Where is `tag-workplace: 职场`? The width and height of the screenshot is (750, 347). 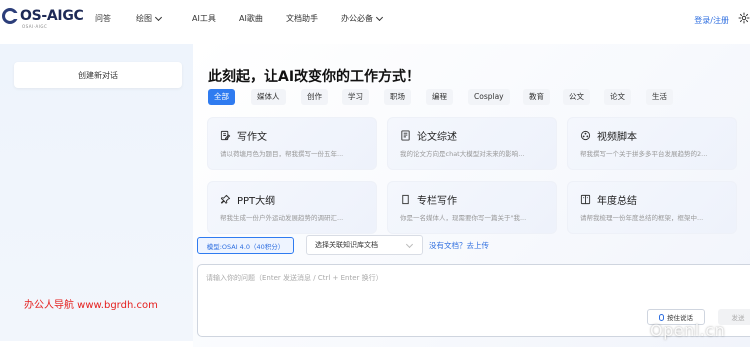
tag-workplace: 职场 is located at coordinates (397, 97).